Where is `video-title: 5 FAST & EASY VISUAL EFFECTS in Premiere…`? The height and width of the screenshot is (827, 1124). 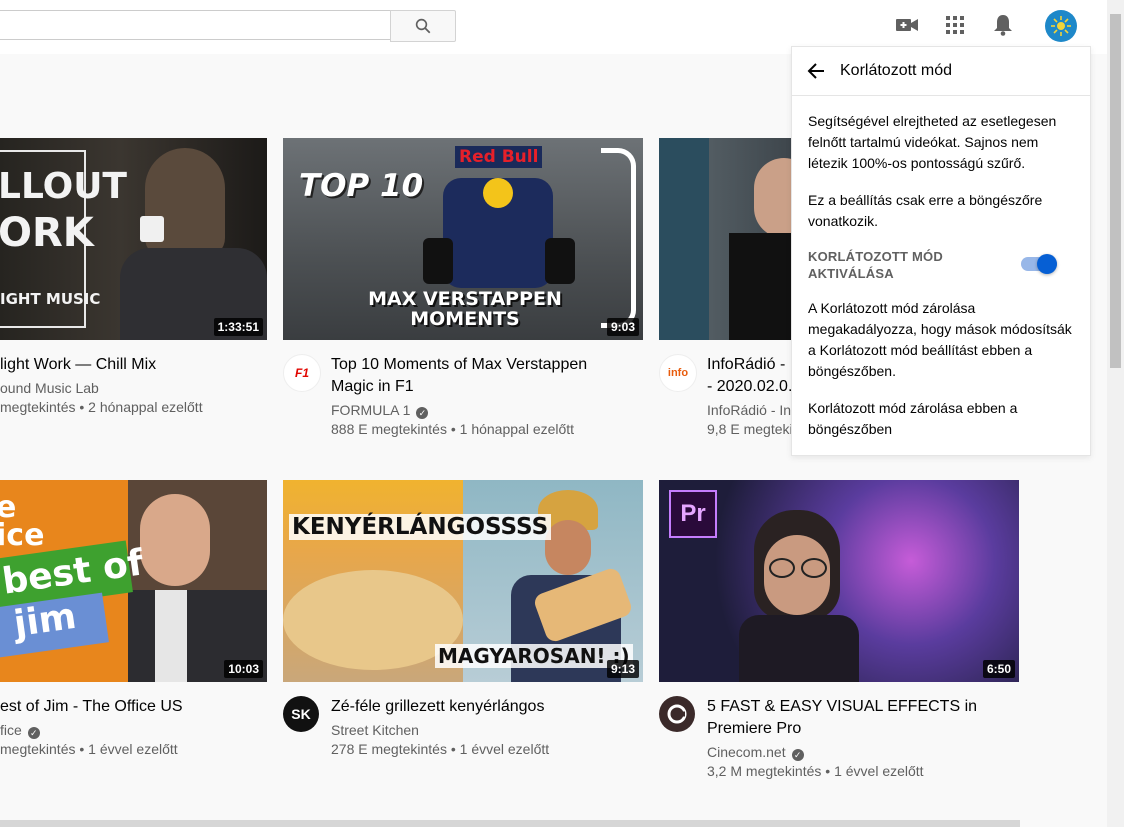 video-title: 5 FAST & EASY VISUAL EFFECTS in Premiere… is located at coordinates (862, 718).